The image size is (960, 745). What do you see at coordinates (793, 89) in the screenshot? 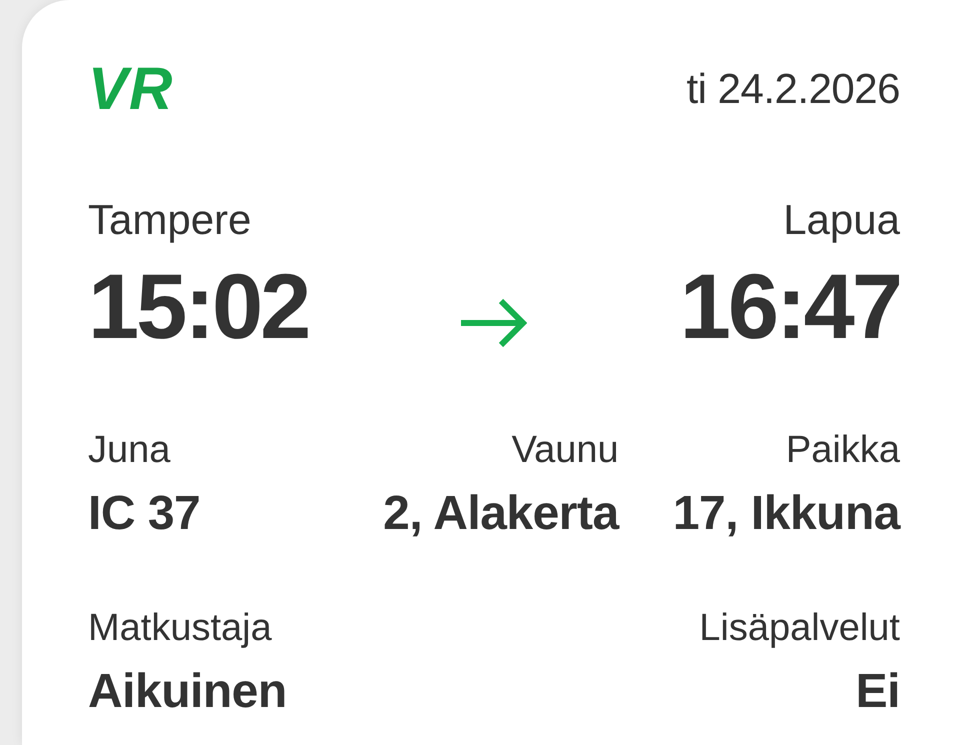
I see `travel-date: ti 24.2.2026` at bounding box center [793, 89].